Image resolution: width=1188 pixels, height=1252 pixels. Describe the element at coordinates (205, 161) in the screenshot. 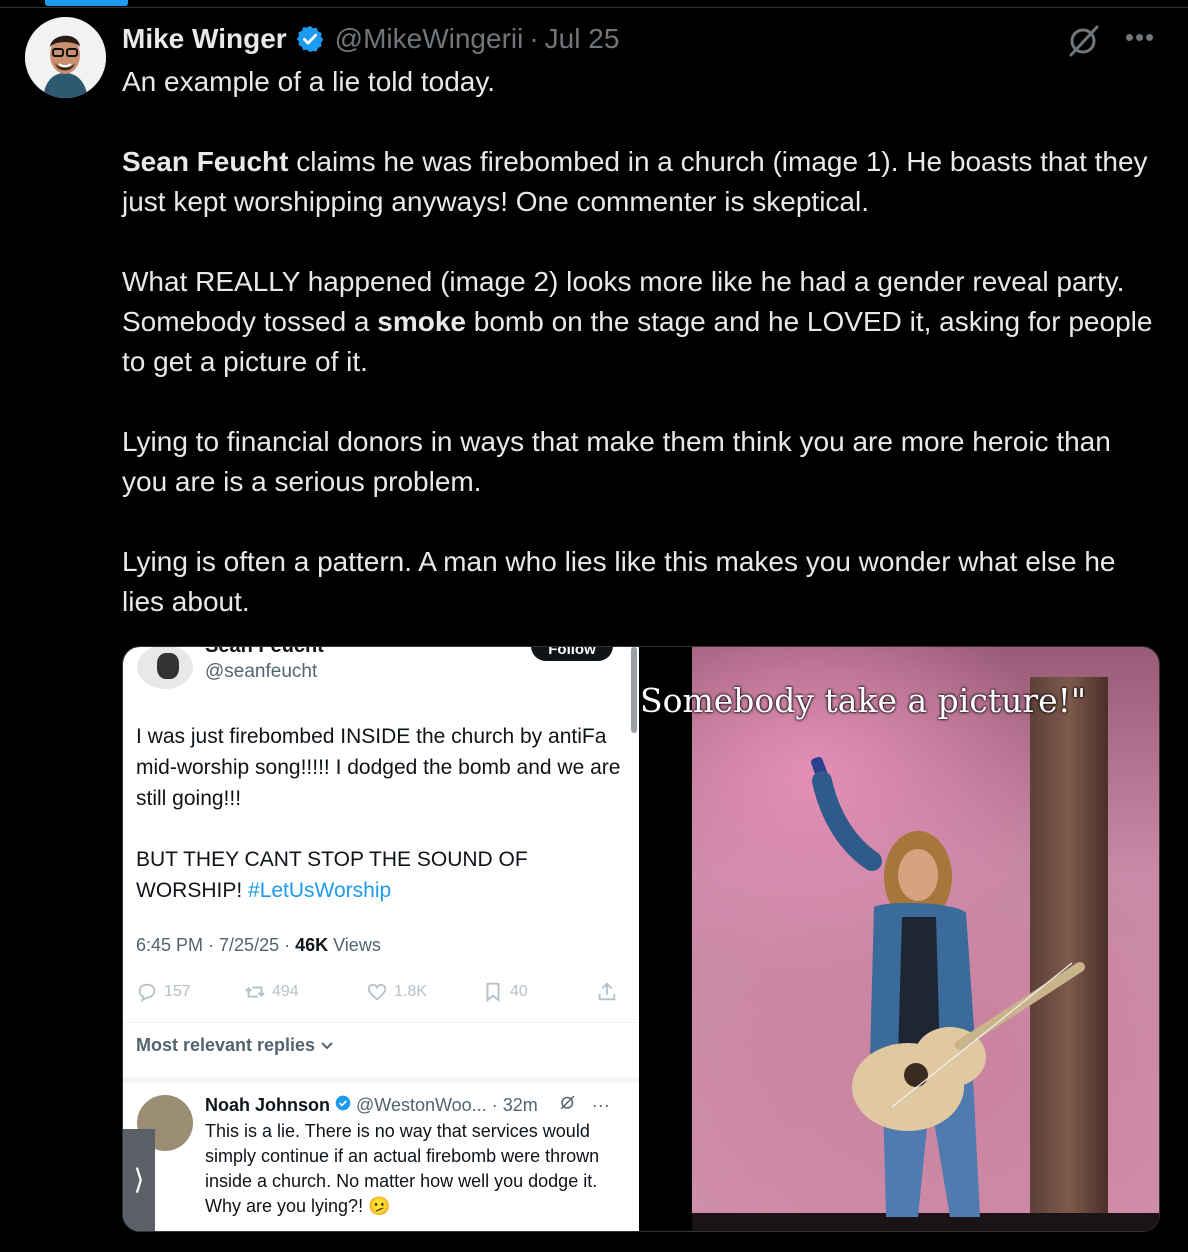

I see `mention-sean-feucht: Sean Feucht` at that location.